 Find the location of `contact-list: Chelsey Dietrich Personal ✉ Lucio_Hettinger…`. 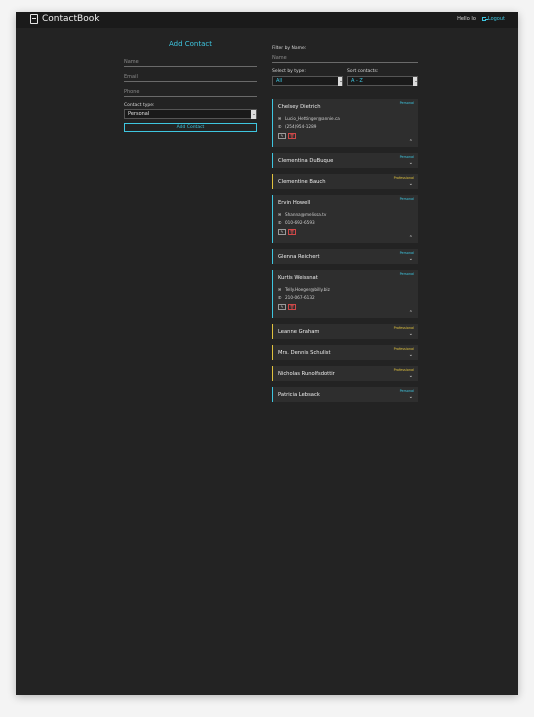

contact-list: Chelsey Dietrich Personal ✉ Lucio_Hettinger… is located at coordinates (345, 250).